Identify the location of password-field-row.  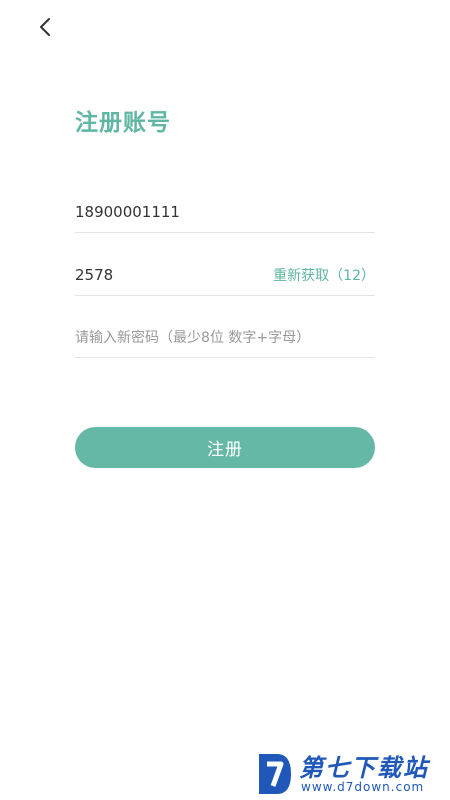
(225, 337).